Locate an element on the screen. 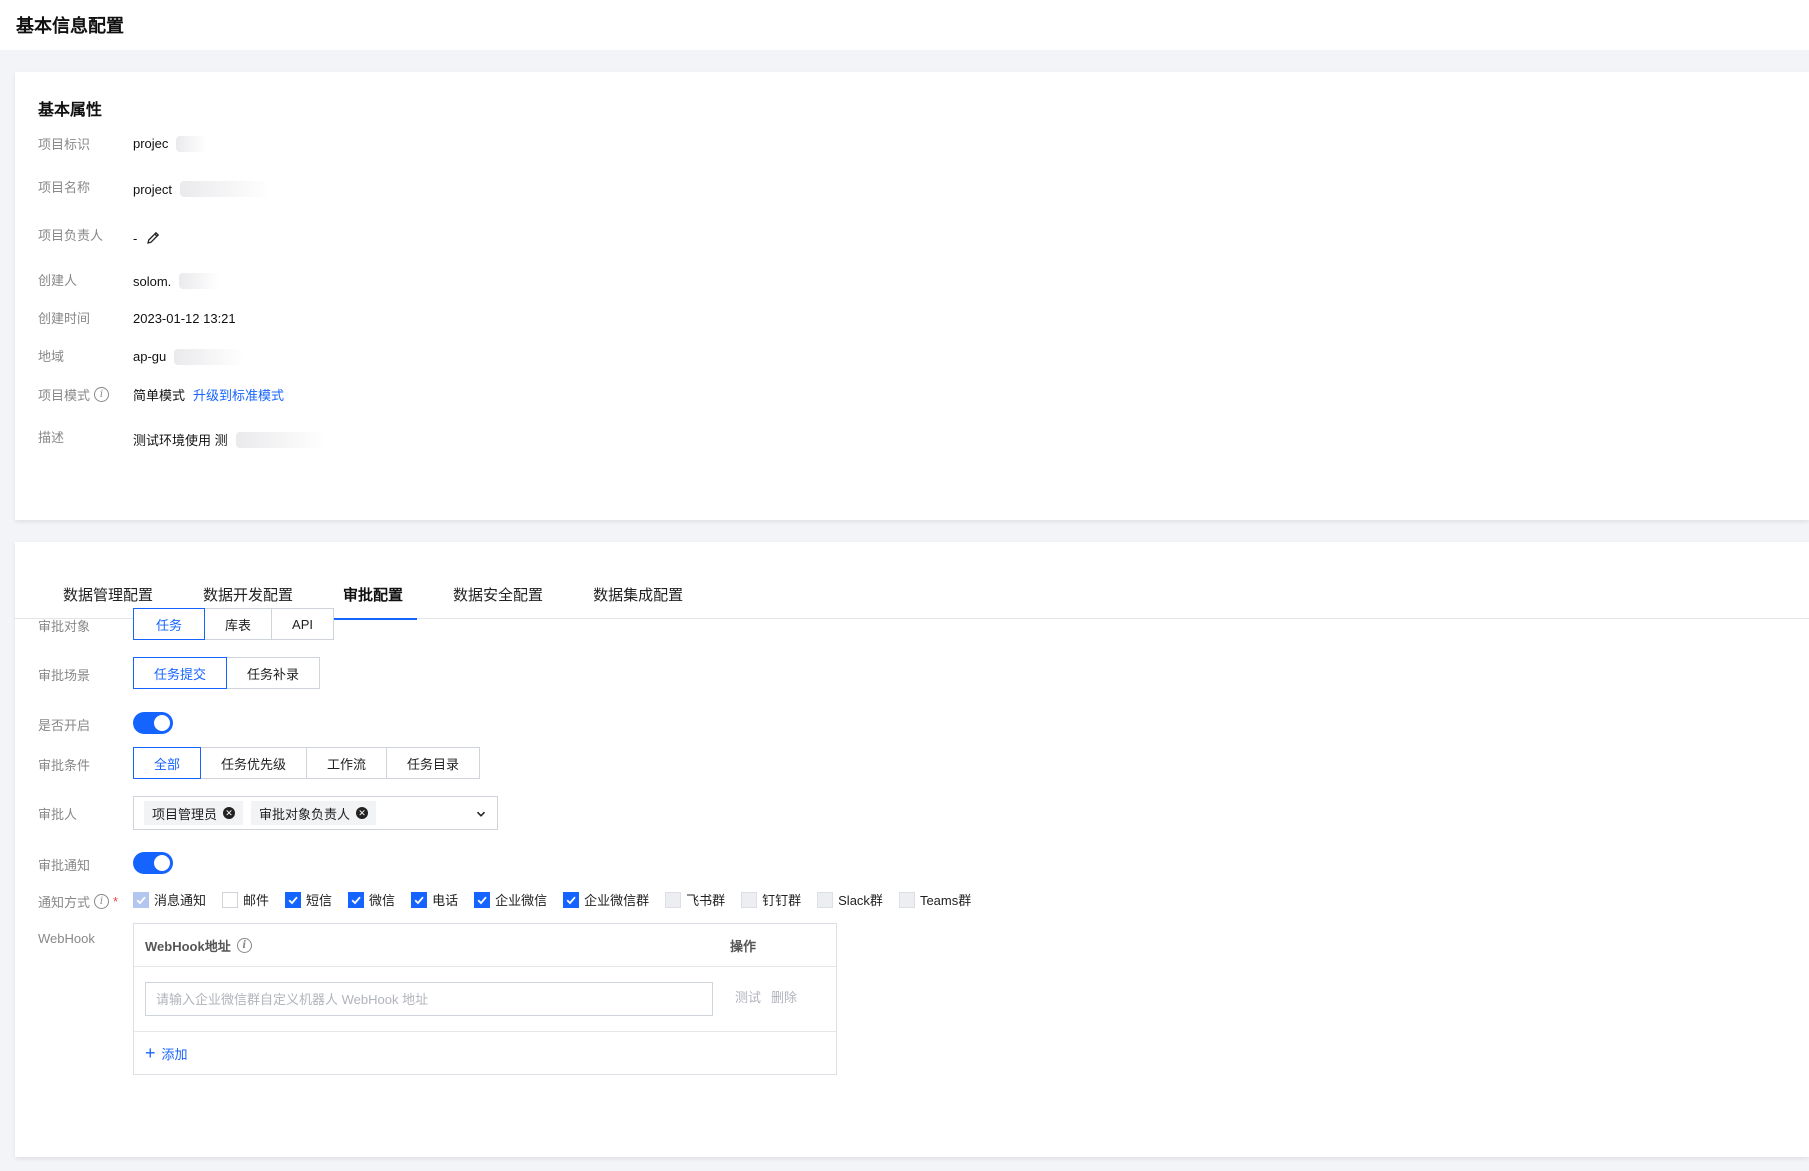 This screenshot has width=1809, height=1171. option-task-directory: 任务目录 is located at coordinates (433, 763).